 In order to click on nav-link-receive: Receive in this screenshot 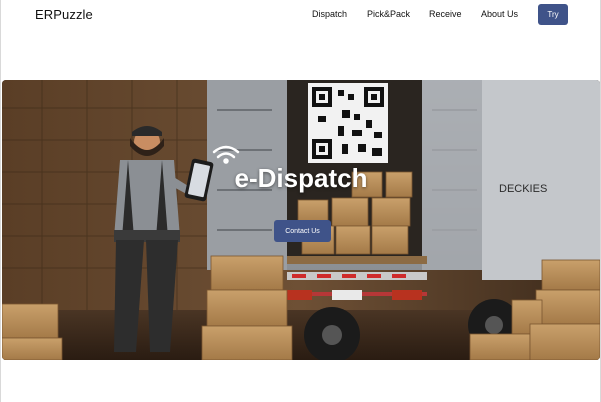, I will do `click(445, 14)`.